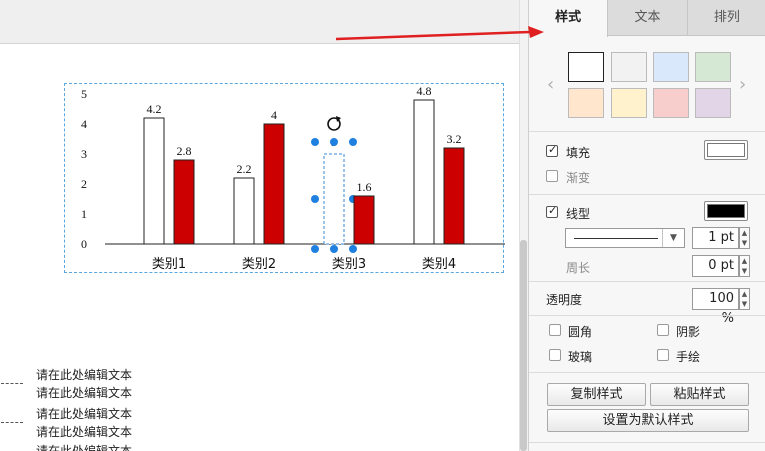 The height and width of the screenshot is (451, 765). Describe the element at coordinates (744, 238) in the screenshot. I see `line-width-stepper: ▲ ▼` at that location.